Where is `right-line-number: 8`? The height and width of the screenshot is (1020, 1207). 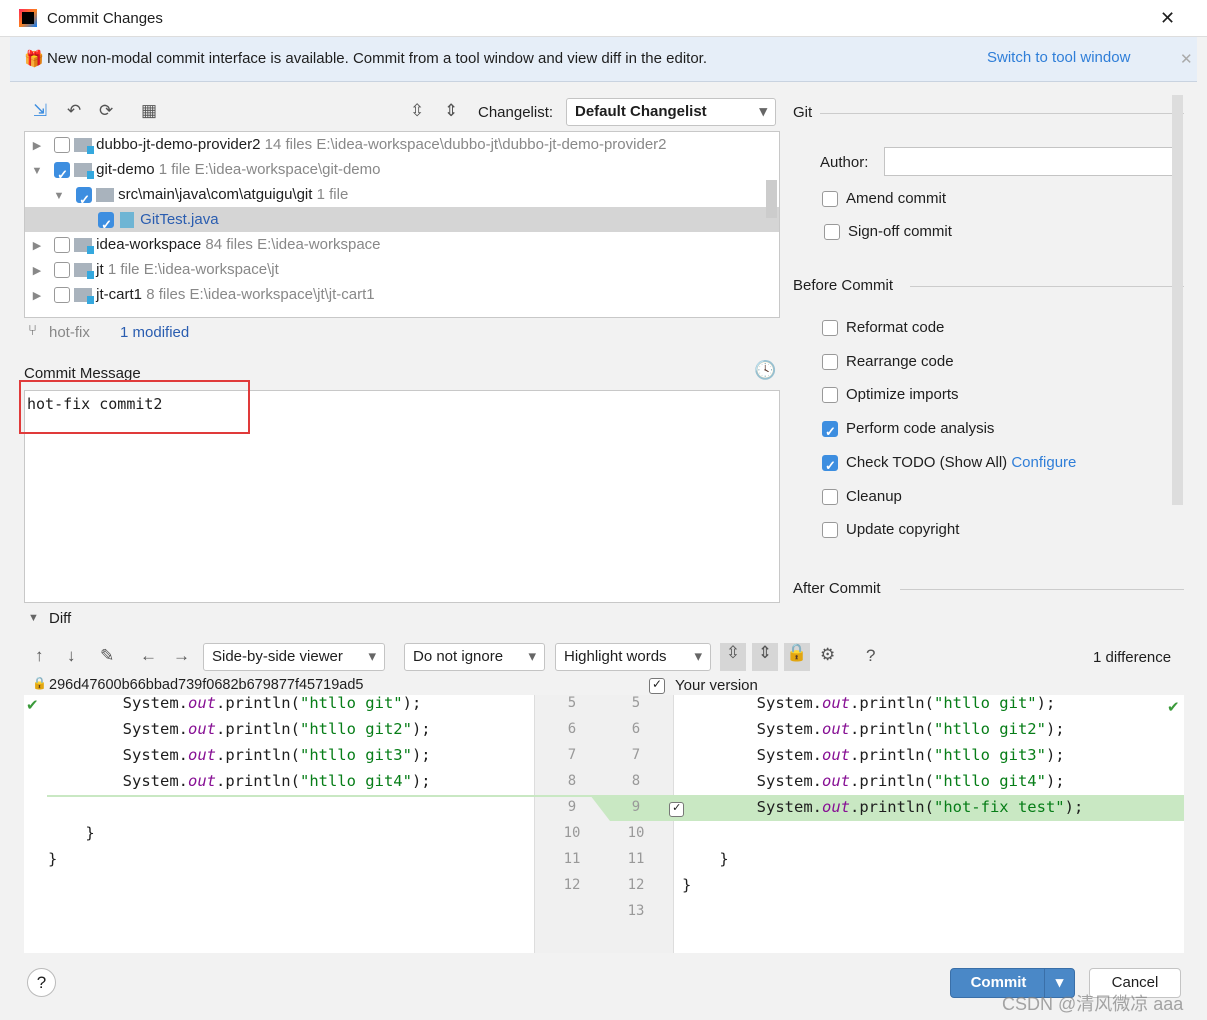
right-line-number: 8 is located at coordinates (636, 781).